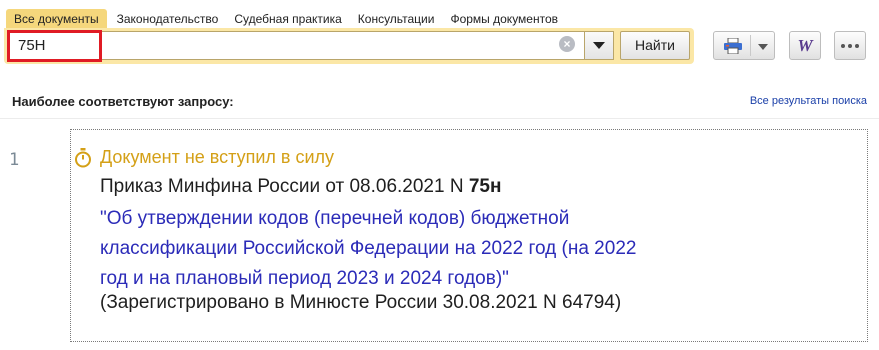  Describe the element at coordinates (396, 19) in the screenshot. I see `tab-consultations: Консультации` at that location.